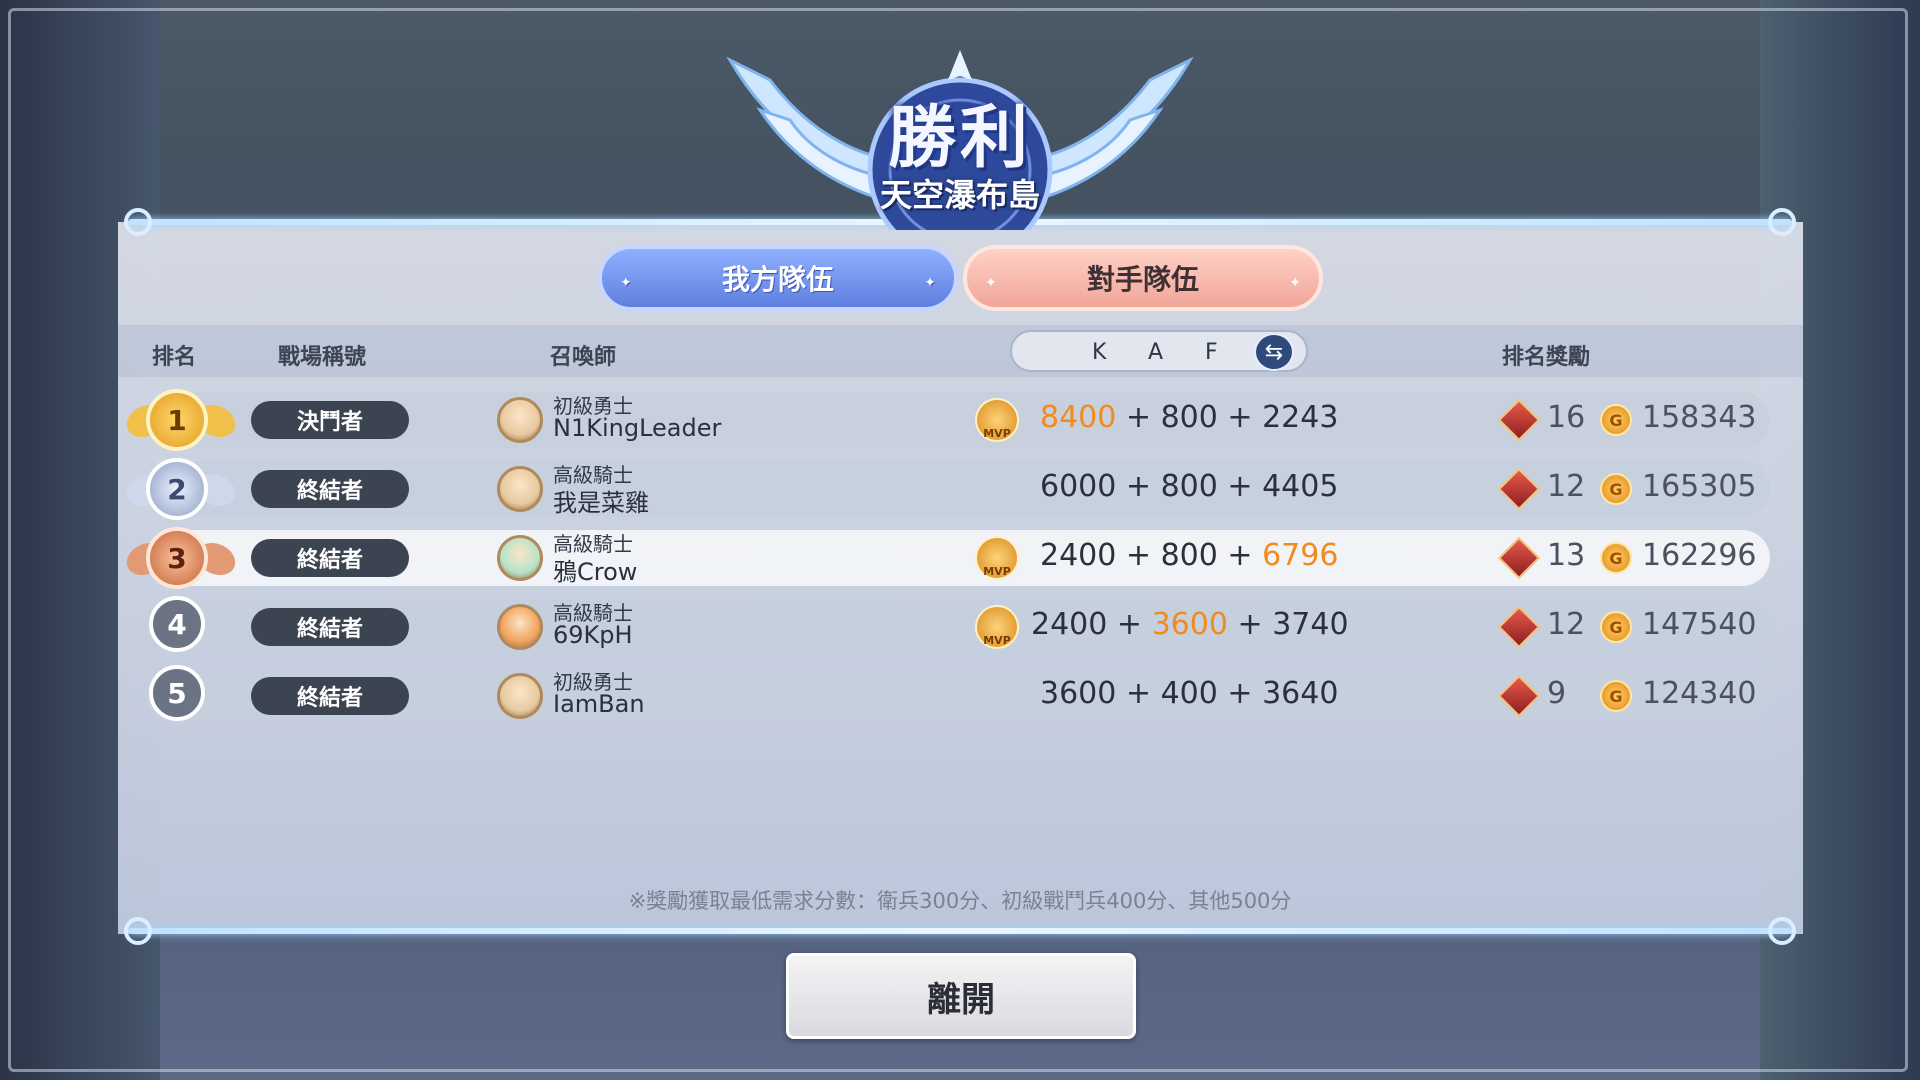 The image size is (1920, 1080). I want to click on tab-enemy-team: ✦ 對手隊伍 ✦, so click(1143, 278).